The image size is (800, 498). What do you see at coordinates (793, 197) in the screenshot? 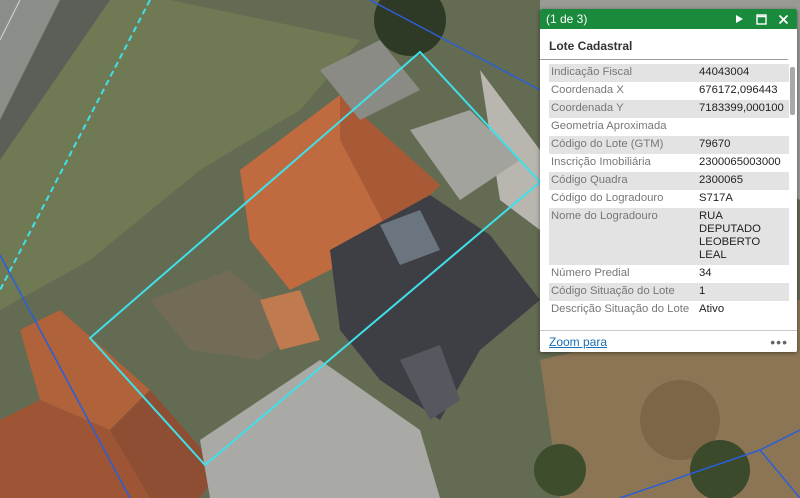
I see `popup-scrollbar` at bounding box center [793, 197].